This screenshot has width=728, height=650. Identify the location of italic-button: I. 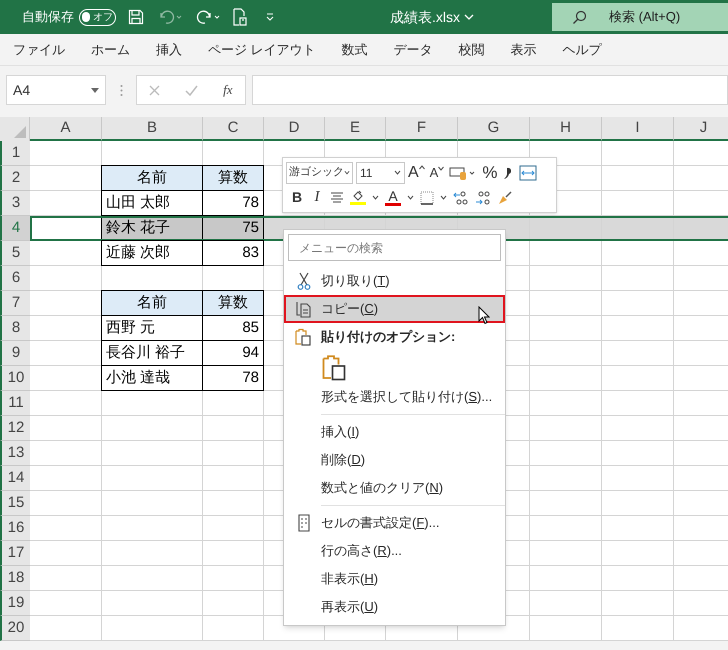
(317, 197).